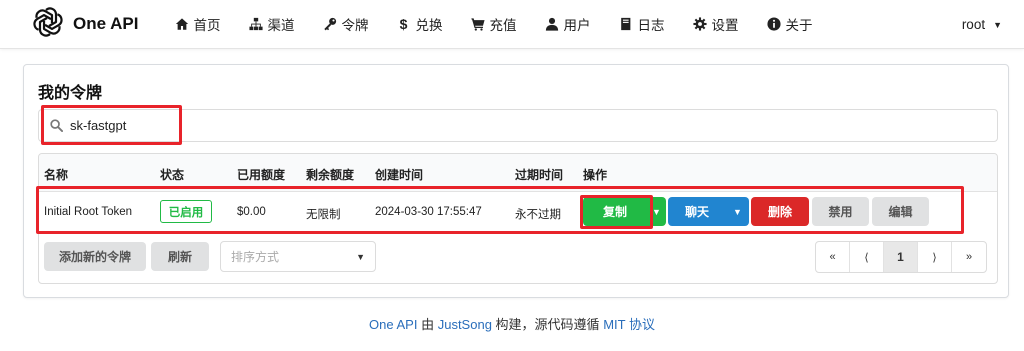 This screenshot has height=351, width=1024. I want to click on info-icon, so click(773, 24).